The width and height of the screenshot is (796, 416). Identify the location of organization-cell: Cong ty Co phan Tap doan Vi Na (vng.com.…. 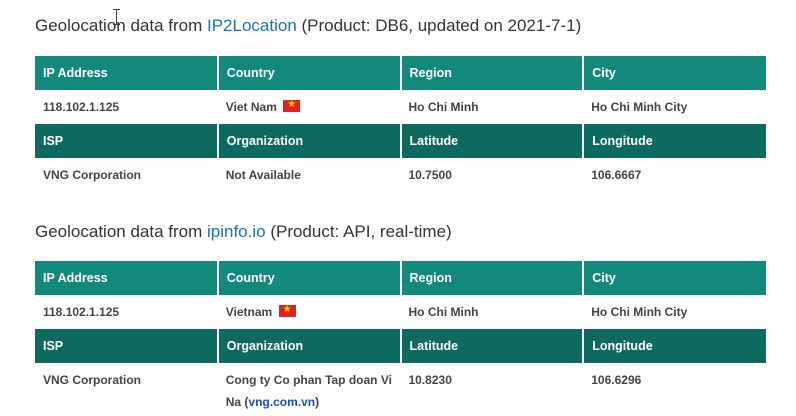
(309, 388).